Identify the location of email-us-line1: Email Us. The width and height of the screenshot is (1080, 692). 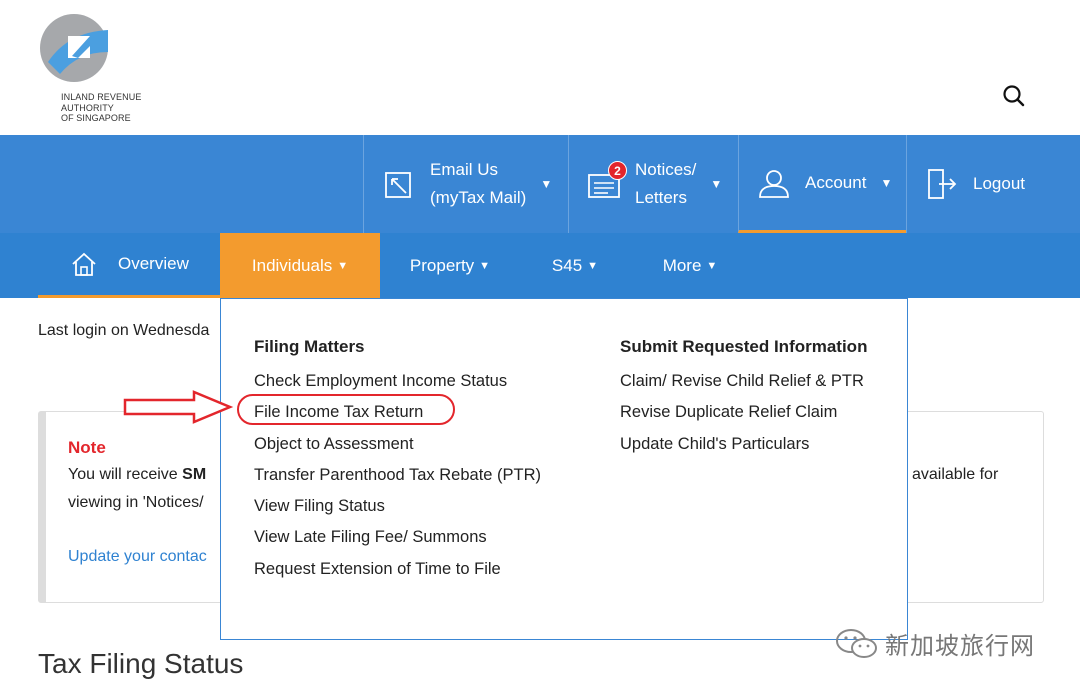
(464, 169).